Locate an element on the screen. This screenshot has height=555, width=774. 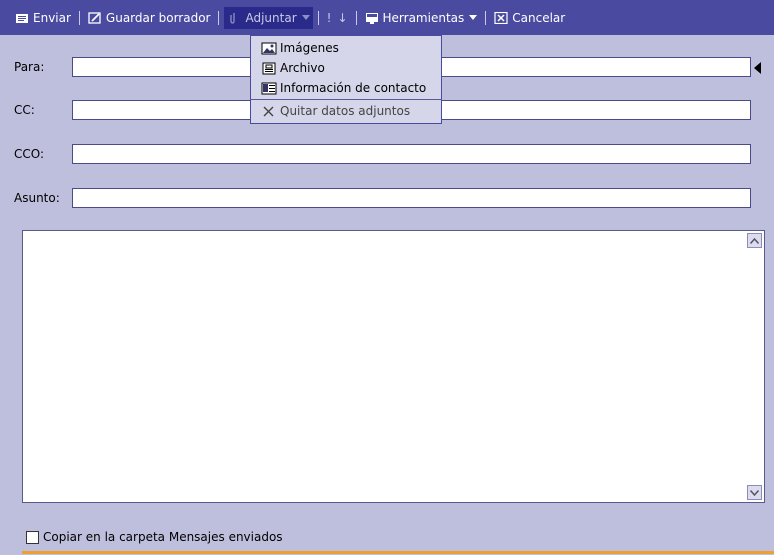
save-copy-label: Copiar en la carpeta Mensajes enviados is located at coordinates (163, 537).